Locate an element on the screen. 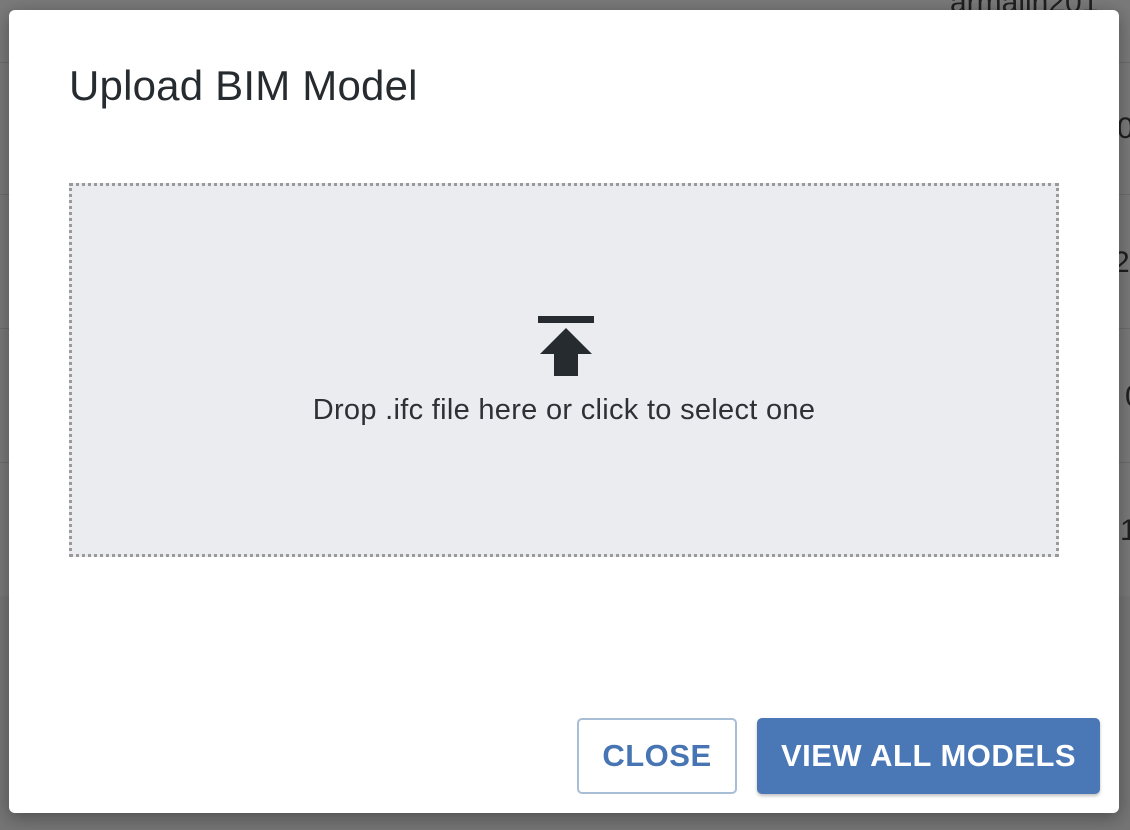  close-button: CLOSE is located at coordinates (657, 756).